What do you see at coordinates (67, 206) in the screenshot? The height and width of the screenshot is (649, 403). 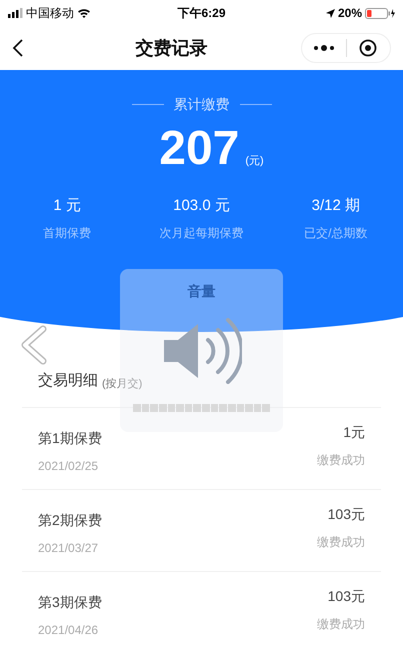 I see `stat-value: 1 元` at bounding box center [67, 206].